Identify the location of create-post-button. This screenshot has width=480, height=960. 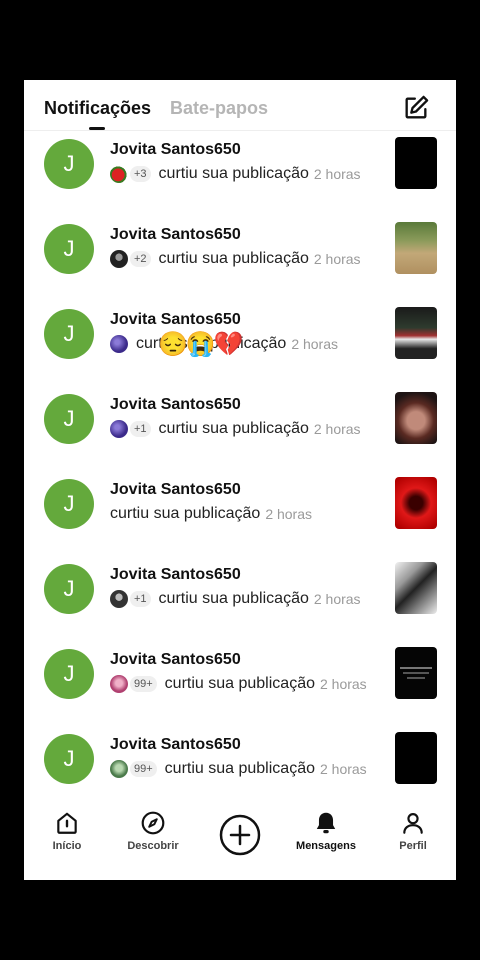
(240, 835).